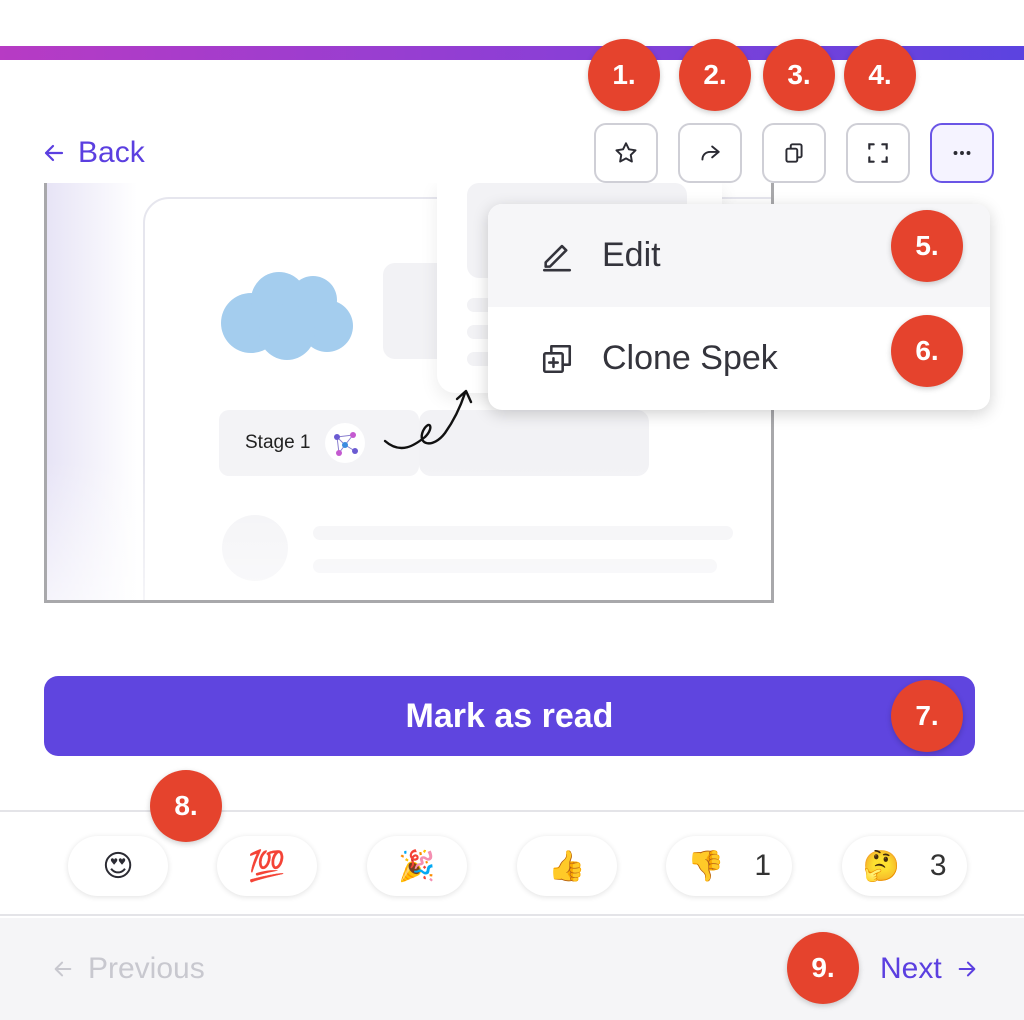 Image resolution: width=1024 pixels, height=1020 pixels. I want to click on share-arrow-icon, so click(710, 153).